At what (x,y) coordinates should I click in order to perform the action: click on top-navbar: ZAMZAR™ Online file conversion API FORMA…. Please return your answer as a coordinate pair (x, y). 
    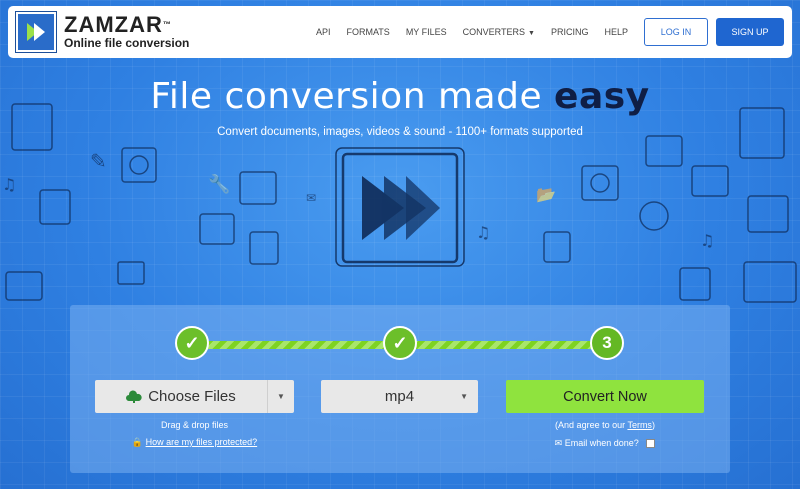
    Looking at the image, I should click on (400, 32).